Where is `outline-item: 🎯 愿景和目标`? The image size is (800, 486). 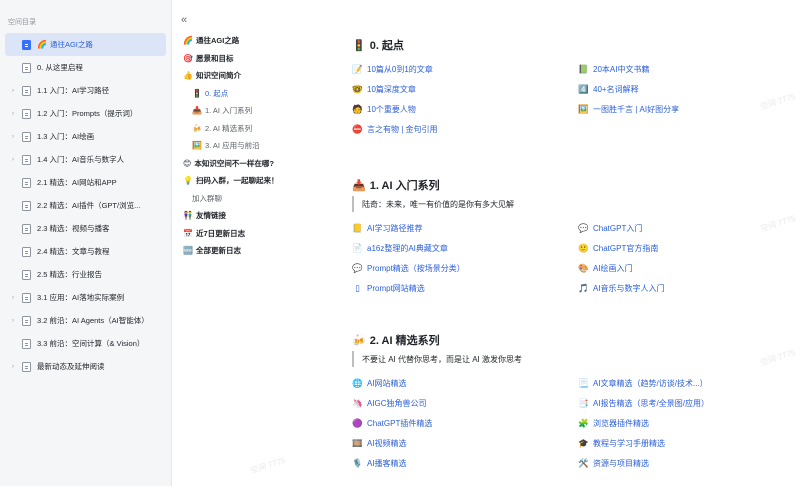 outline-item: 🎯 愿景和目标 is located at coordinates (248, 59).